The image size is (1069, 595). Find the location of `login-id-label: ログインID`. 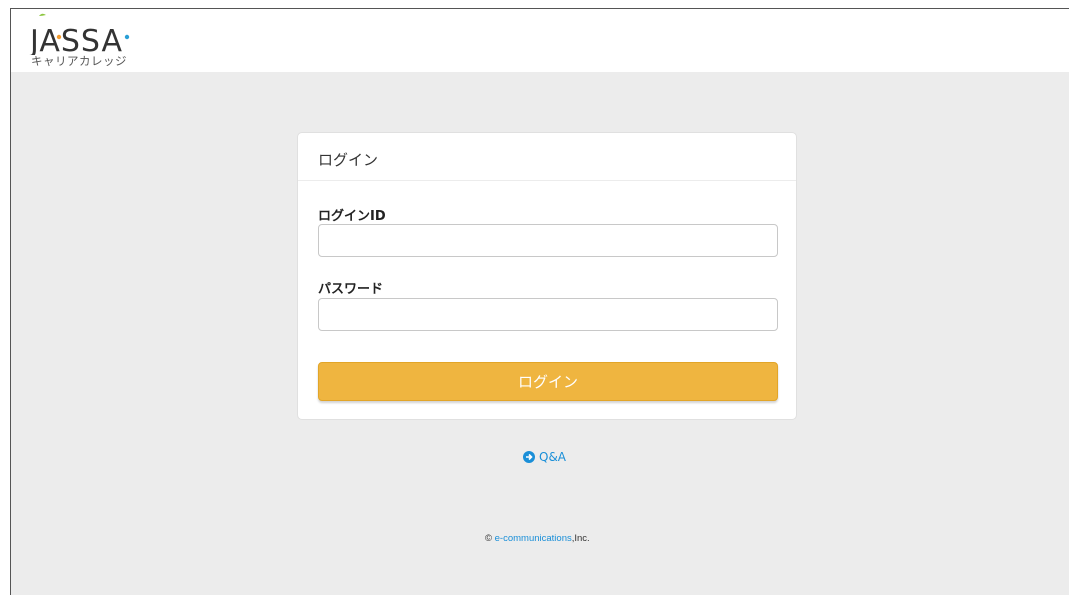

login-id-label: ログインID is located at coordinates (352, 216).